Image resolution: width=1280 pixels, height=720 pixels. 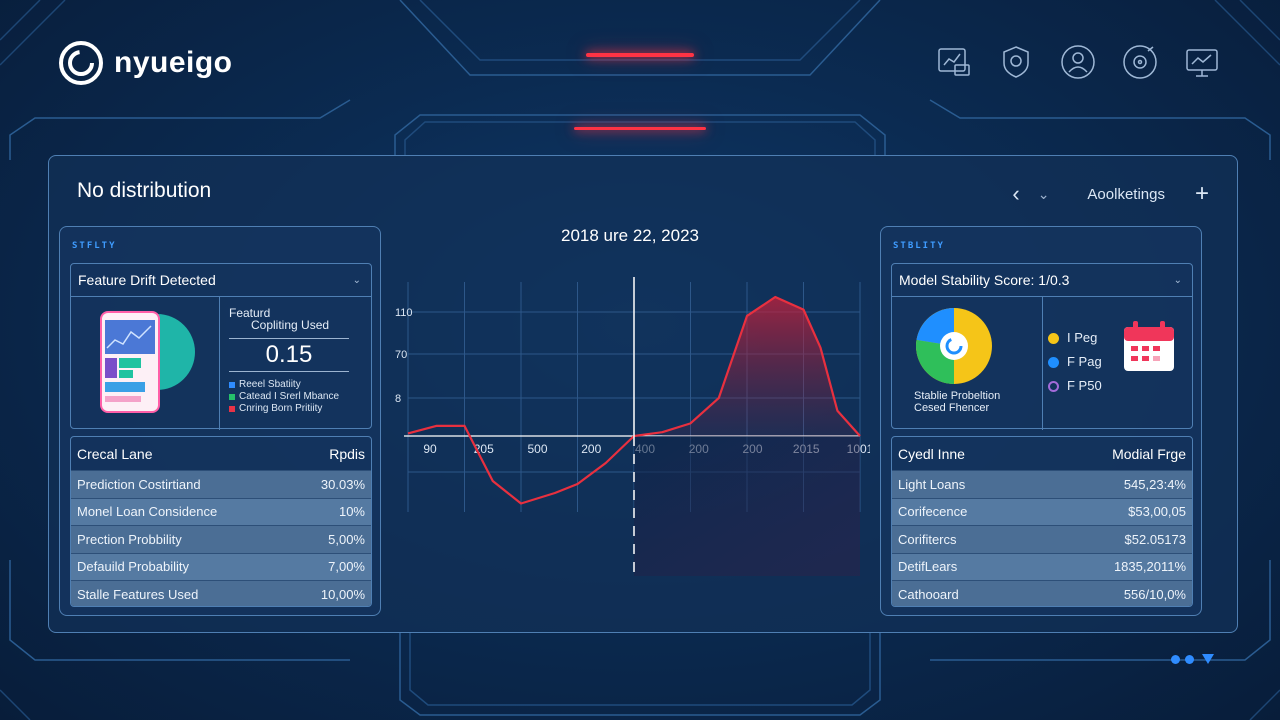 What do you see at coordinates (1075, 338) in the screenshot?
I see `legend-item: I Peg` at bounding box center [1075, 338].